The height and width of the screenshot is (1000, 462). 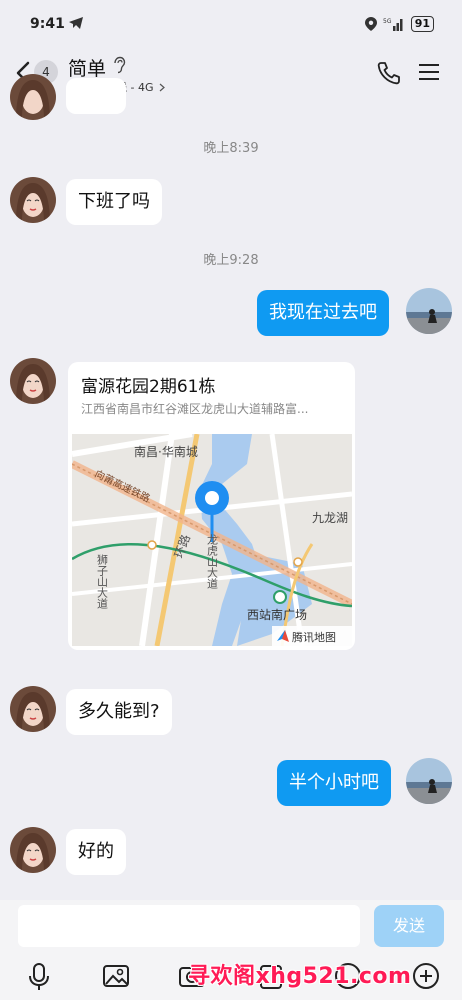 What do you see at coordinates (409, 926) in the screenshot?
I see `send-button: 发送` at bounding box center [409, 926].